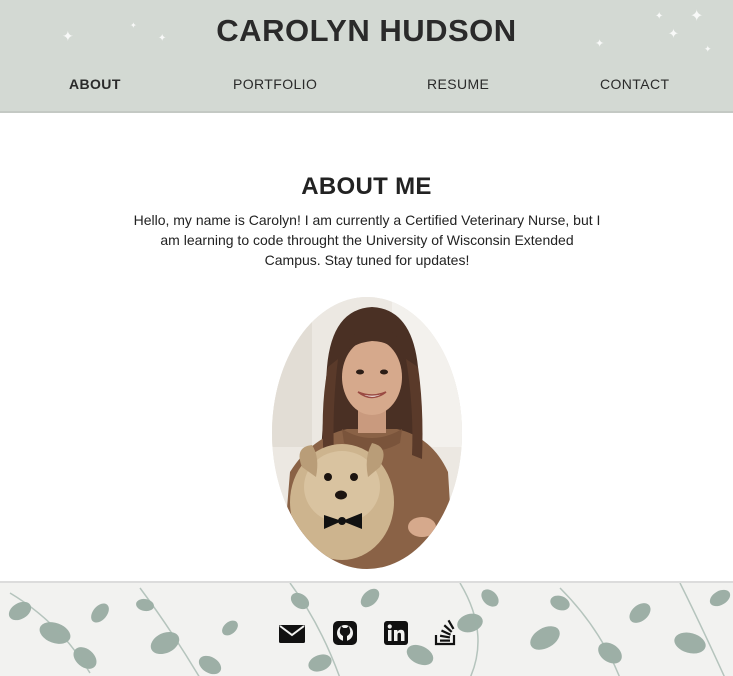 This screenshot has height=676, width=733. Describe the element at coordinates (446, 633) in the screenshot. I see `stackoverflow-icon` at that location.